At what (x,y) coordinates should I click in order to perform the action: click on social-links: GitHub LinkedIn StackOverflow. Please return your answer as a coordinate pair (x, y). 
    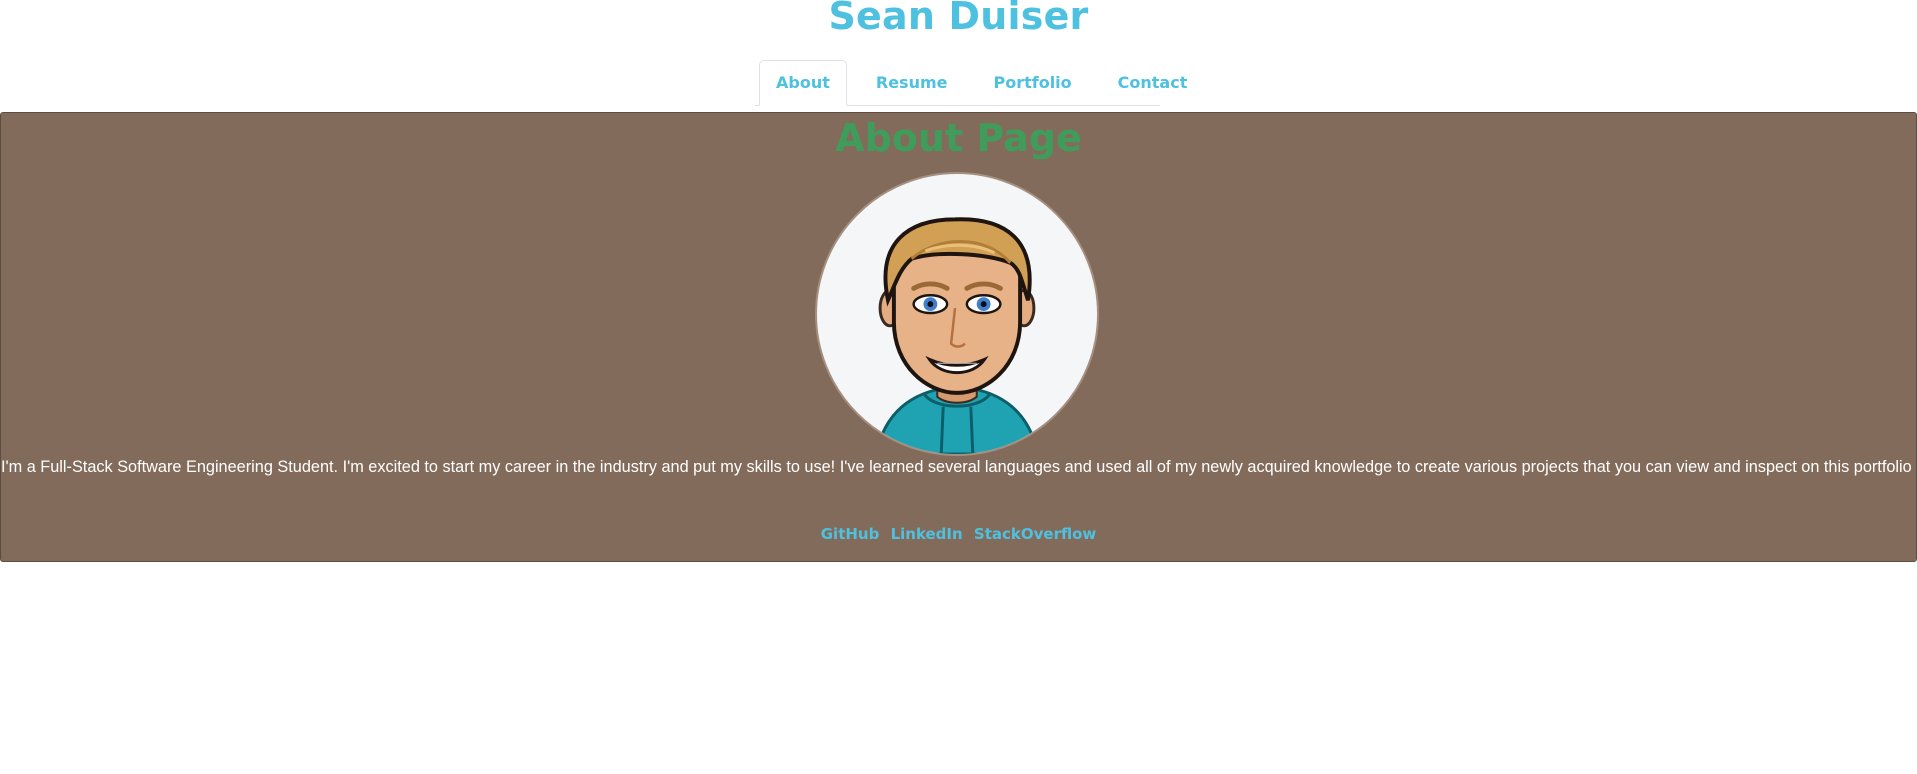
    Looking at the image, I should click on (958, 534).